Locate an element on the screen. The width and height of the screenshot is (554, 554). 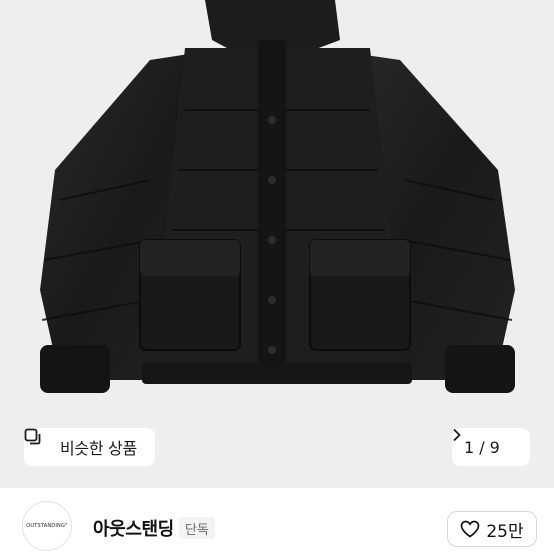
image-pager: 1 / 9 is located at coordinates (491, 447).